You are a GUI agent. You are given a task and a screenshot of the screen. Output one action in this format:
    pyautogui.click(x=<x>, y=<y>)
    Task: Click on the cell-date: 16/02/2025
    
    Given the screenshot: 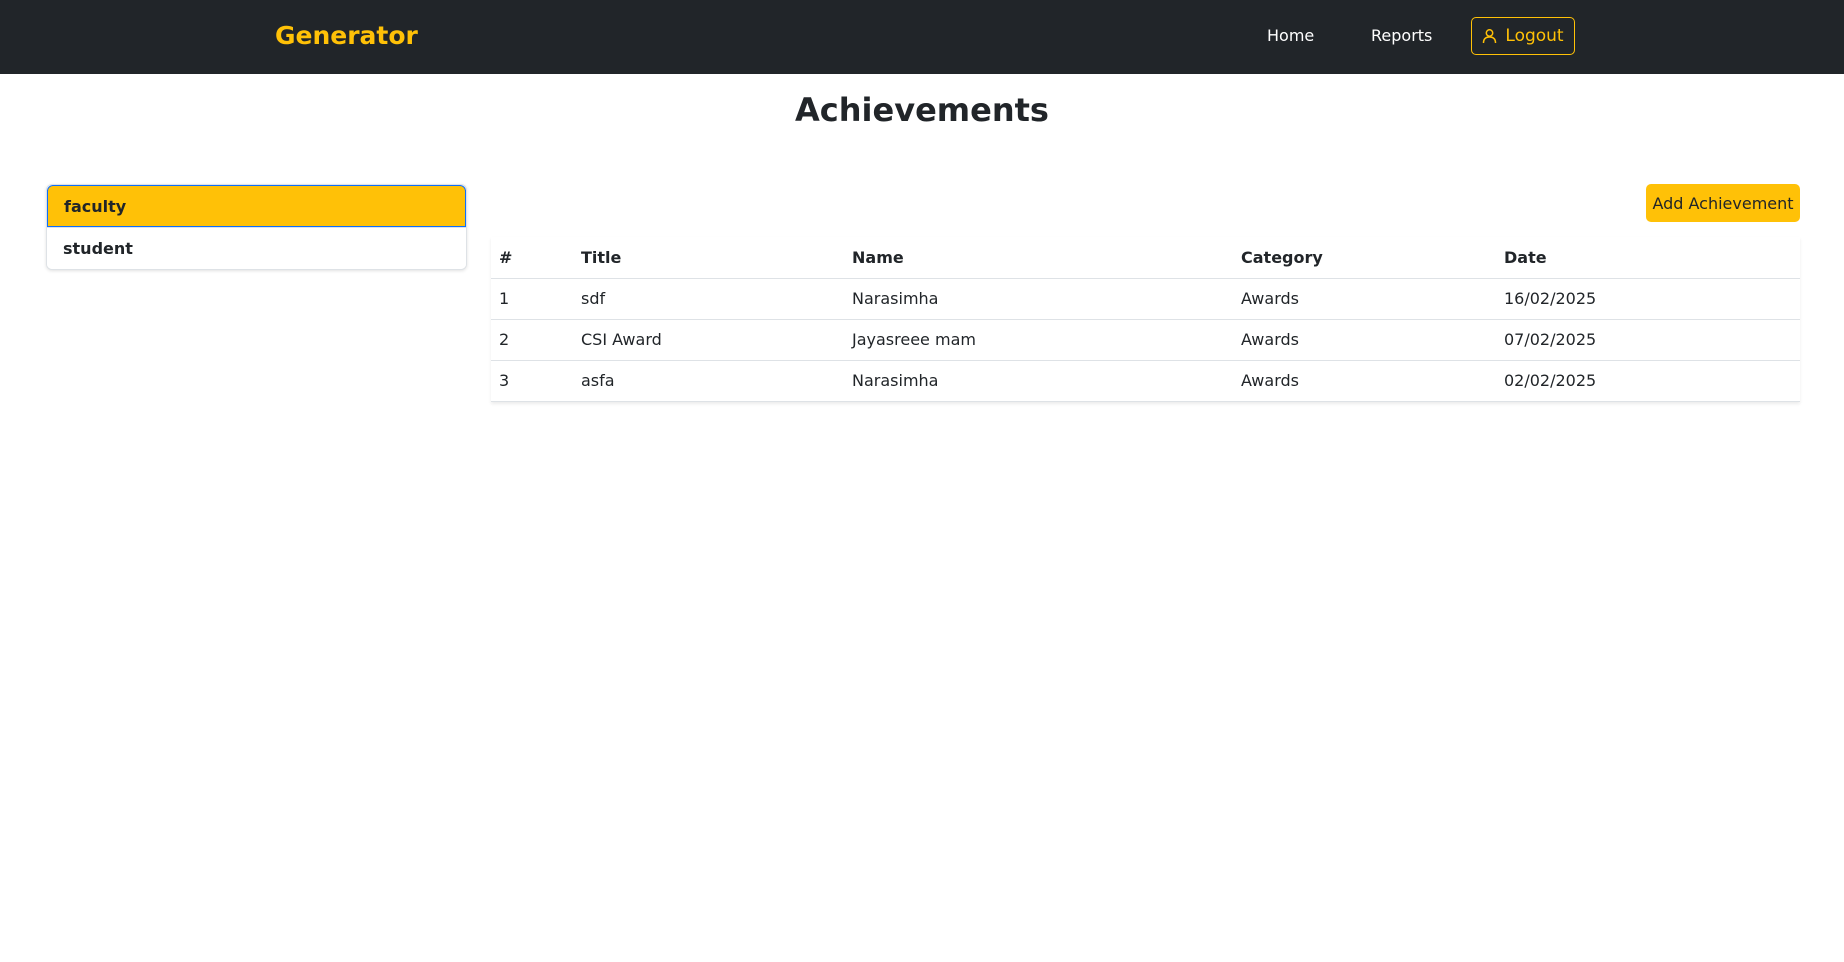 What is the action you would take?
    pyautogui.click(x=1648, y=299)
    